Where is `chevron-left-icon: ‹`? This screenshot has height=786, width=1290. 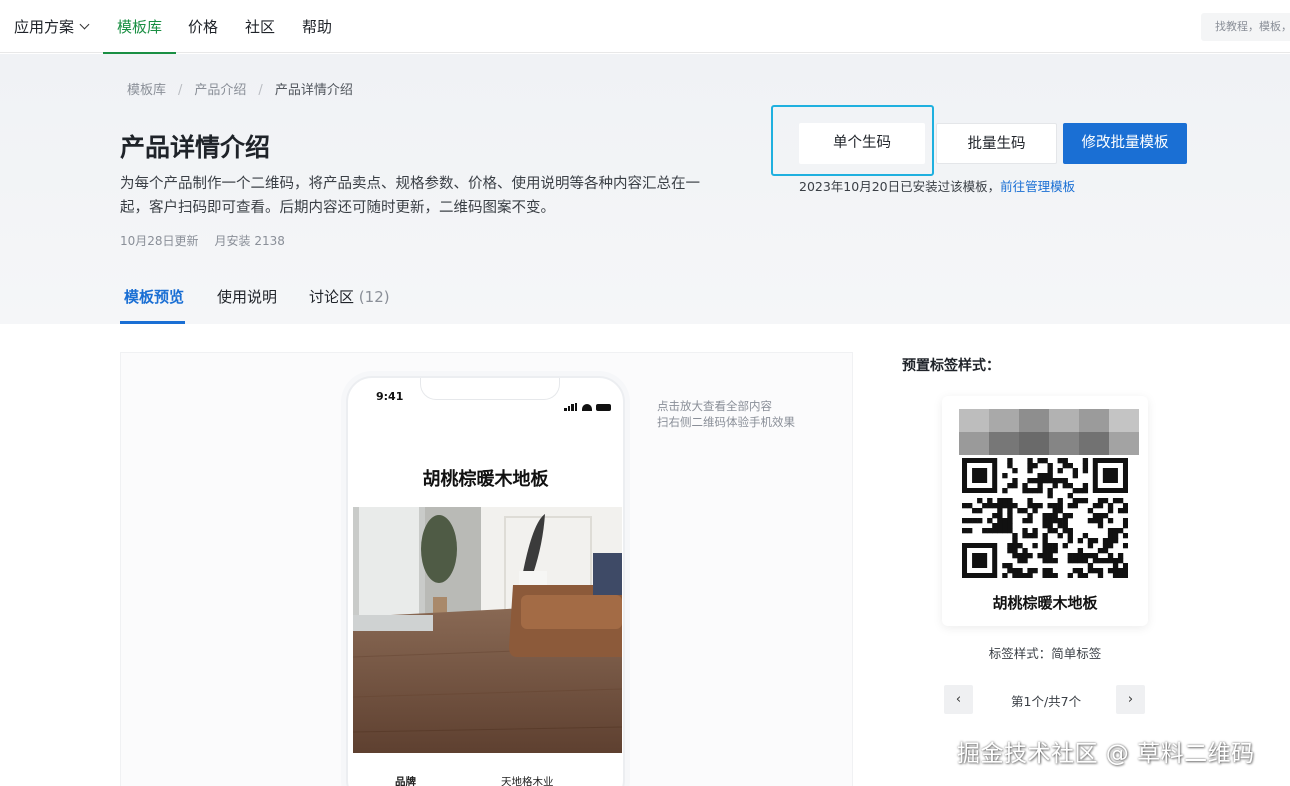
chevron-left-icon: ‹ is located at coordinates (958, 699).